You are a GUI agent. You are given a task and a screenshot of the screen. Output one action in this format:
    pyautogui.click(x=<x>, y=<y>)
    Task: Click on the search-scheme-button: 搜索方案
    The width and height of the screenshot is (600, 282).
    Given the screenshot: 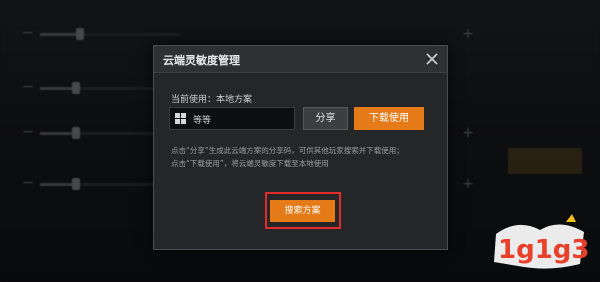 What is the action you would take?
    pyautogui.click(x=302, y=211)
    